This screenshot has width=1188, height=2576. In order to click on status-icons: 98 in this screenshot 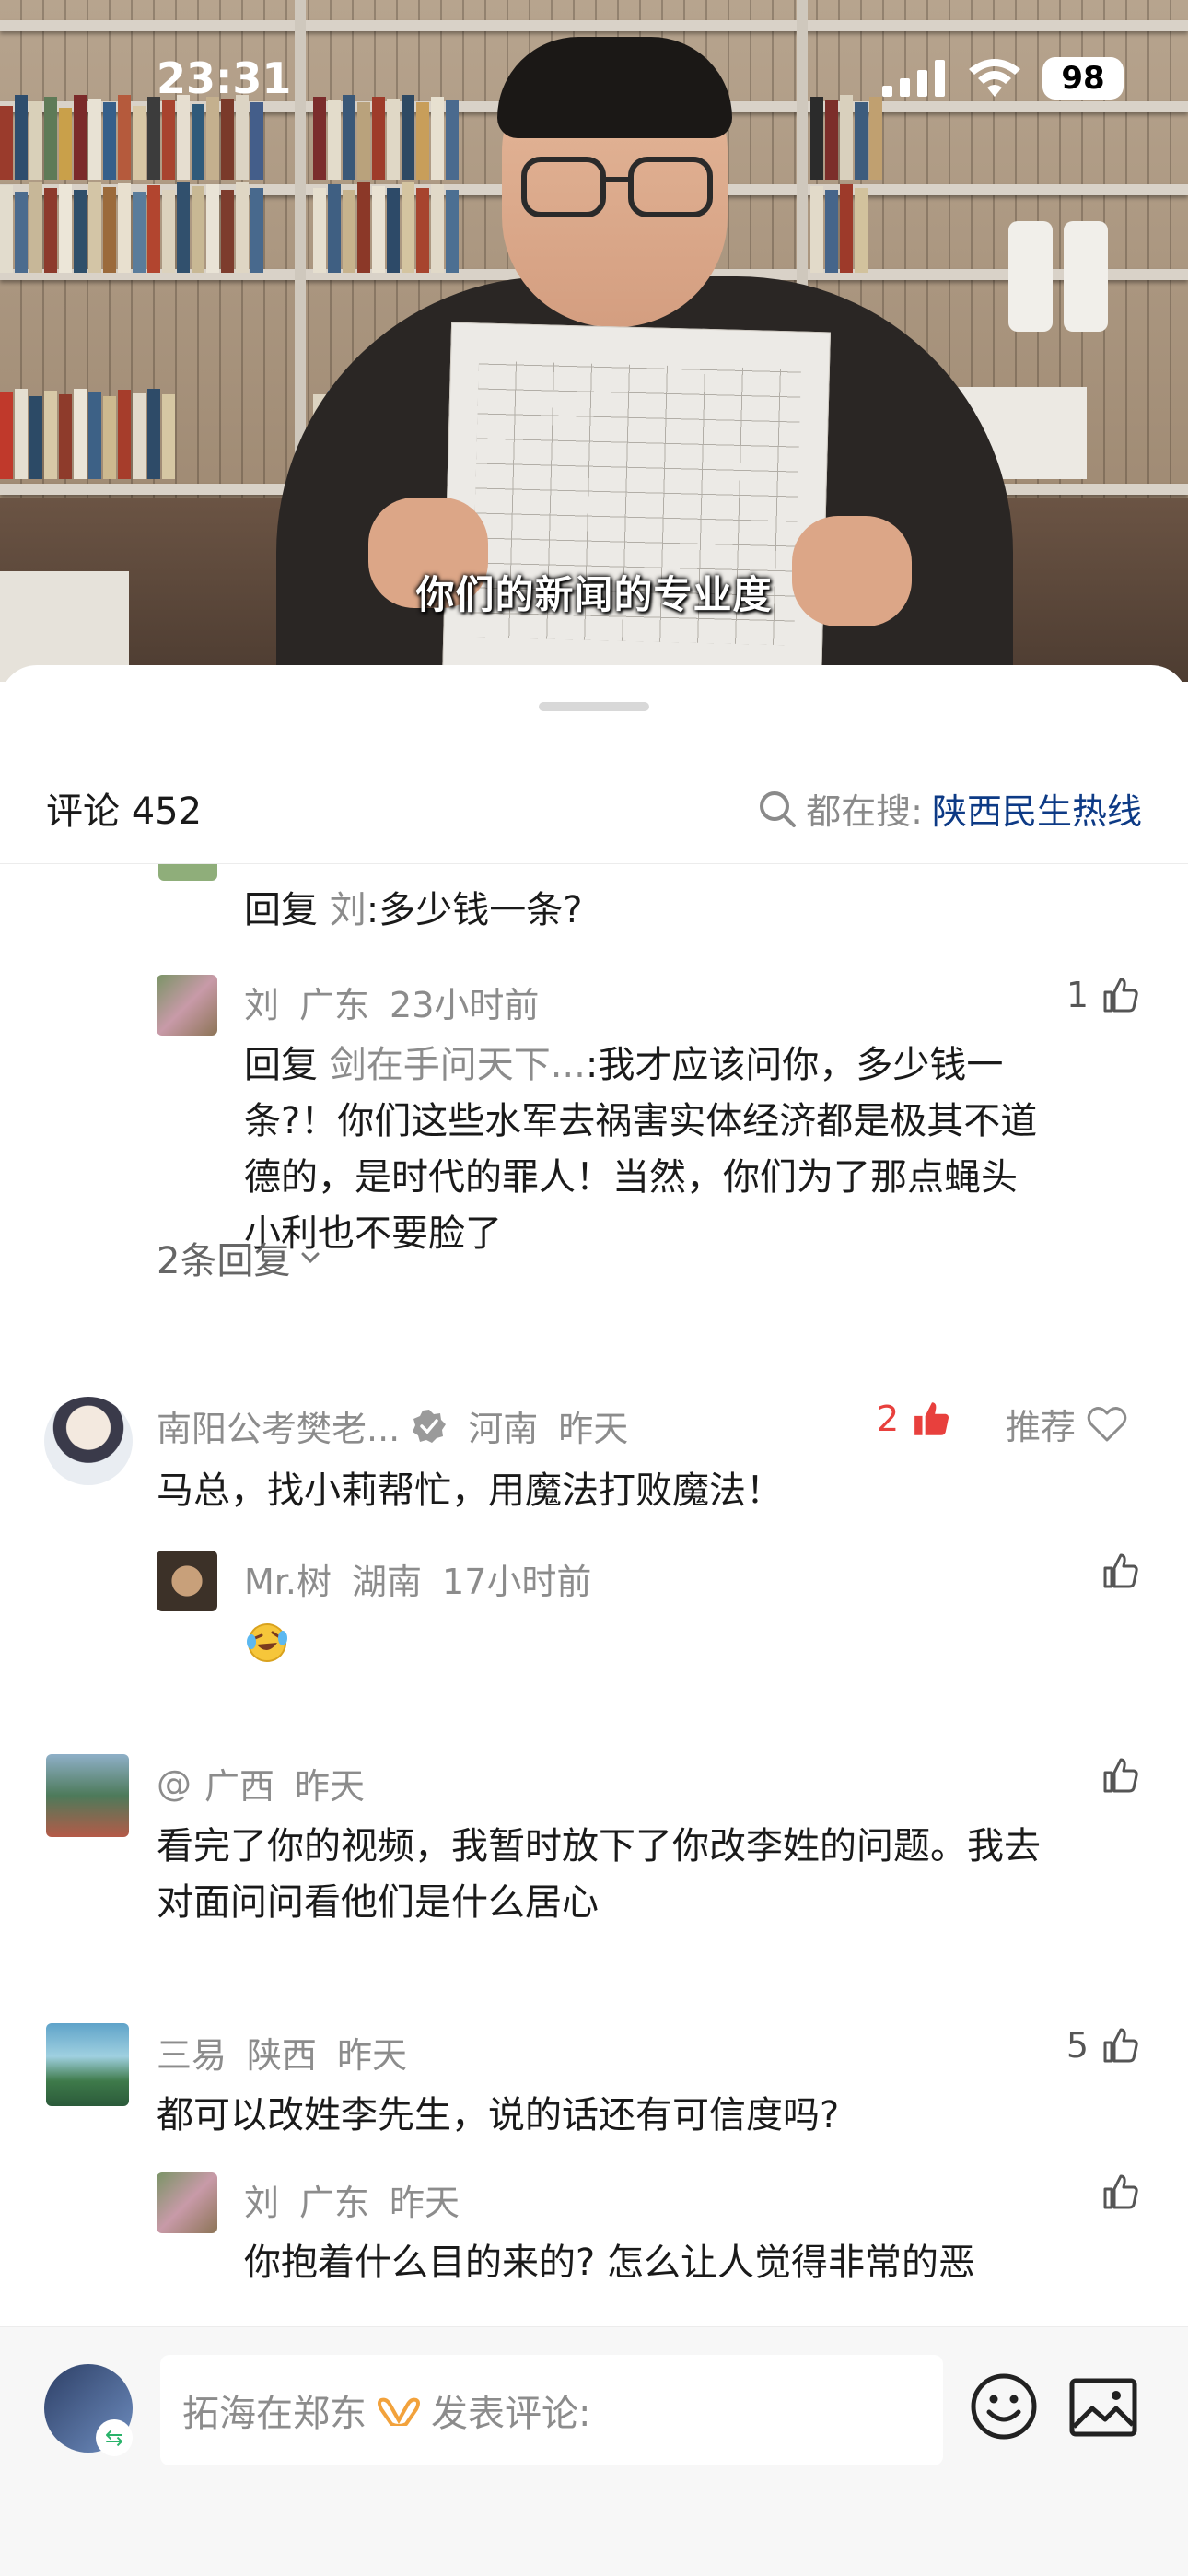, I will do `click(1003, 78)`.